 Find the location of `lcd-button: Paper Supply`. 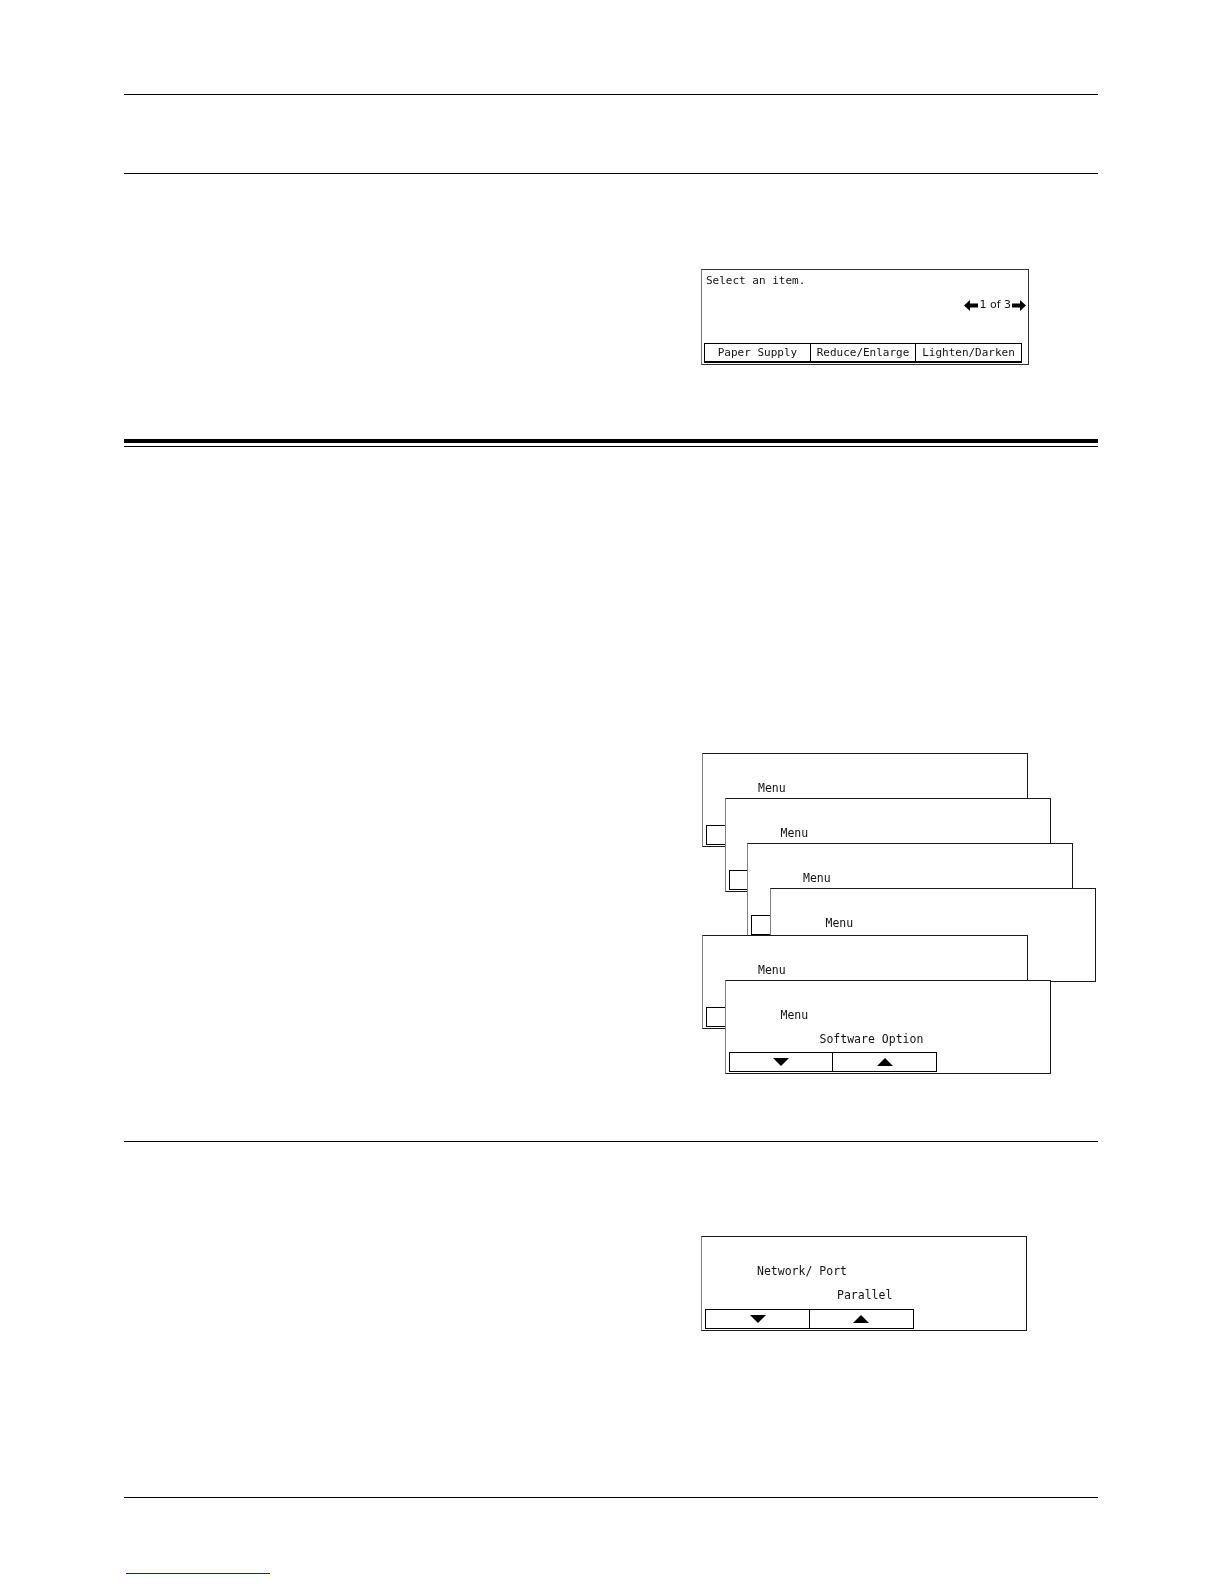

lcd-button: Paper Supply is located at coordinates (757, 353).